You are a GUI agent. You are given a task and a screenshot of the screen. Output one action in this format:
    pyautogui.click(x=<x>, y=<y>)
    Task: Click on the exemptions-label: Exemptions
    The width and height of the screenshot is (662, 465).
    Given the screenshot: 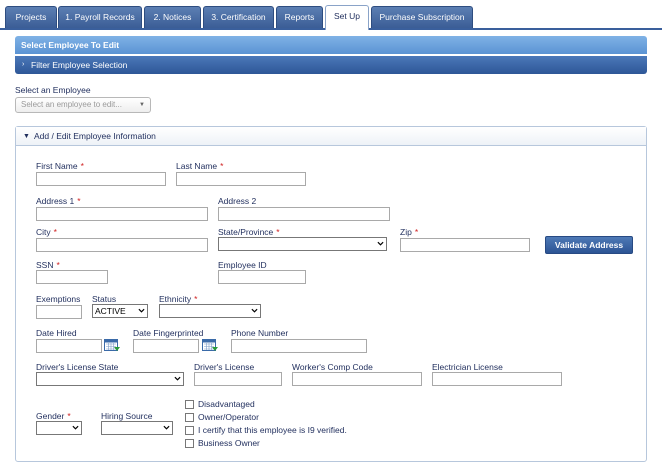 What is the action you would take?
    pyautogui.click(x=58, y=299)
    